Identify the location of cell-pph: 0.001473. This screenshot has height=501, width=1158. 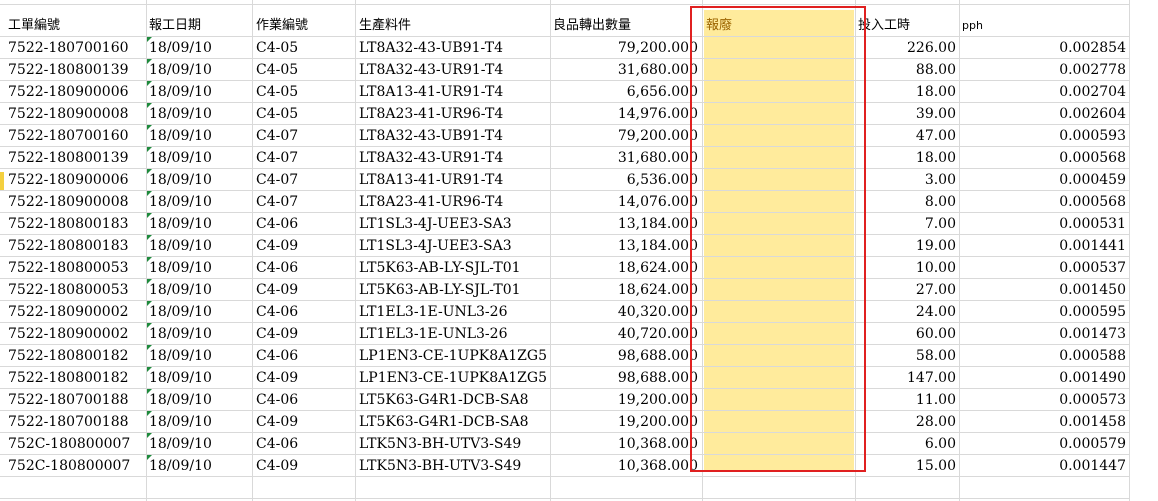
(1045, 334).